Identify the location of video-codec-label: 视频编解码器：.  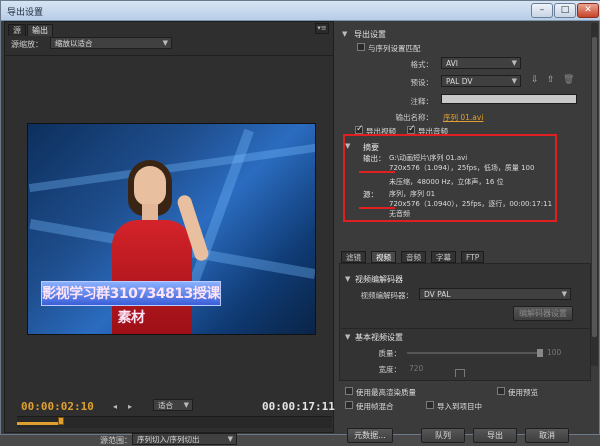
(387, 295).